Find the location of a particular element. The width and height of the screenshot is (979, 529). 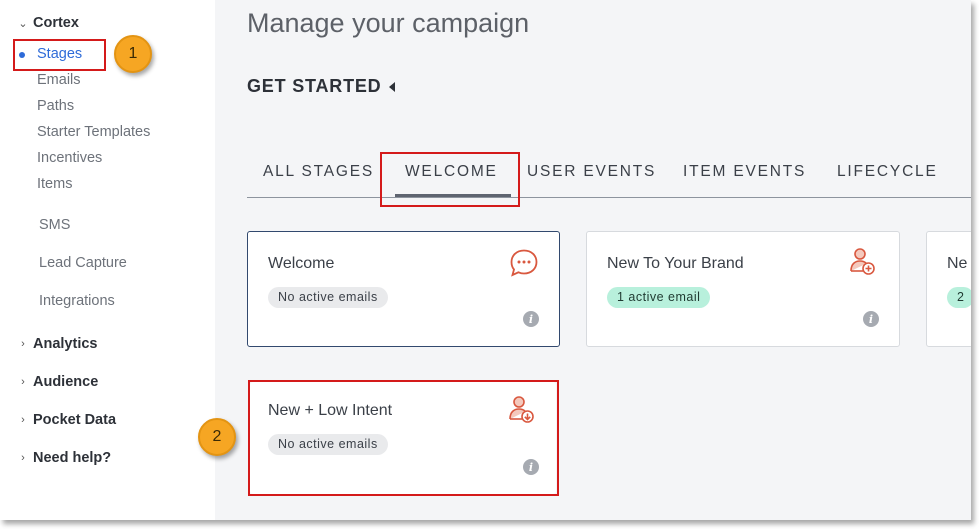

user-add-icon is located at coordinates (862, 261).